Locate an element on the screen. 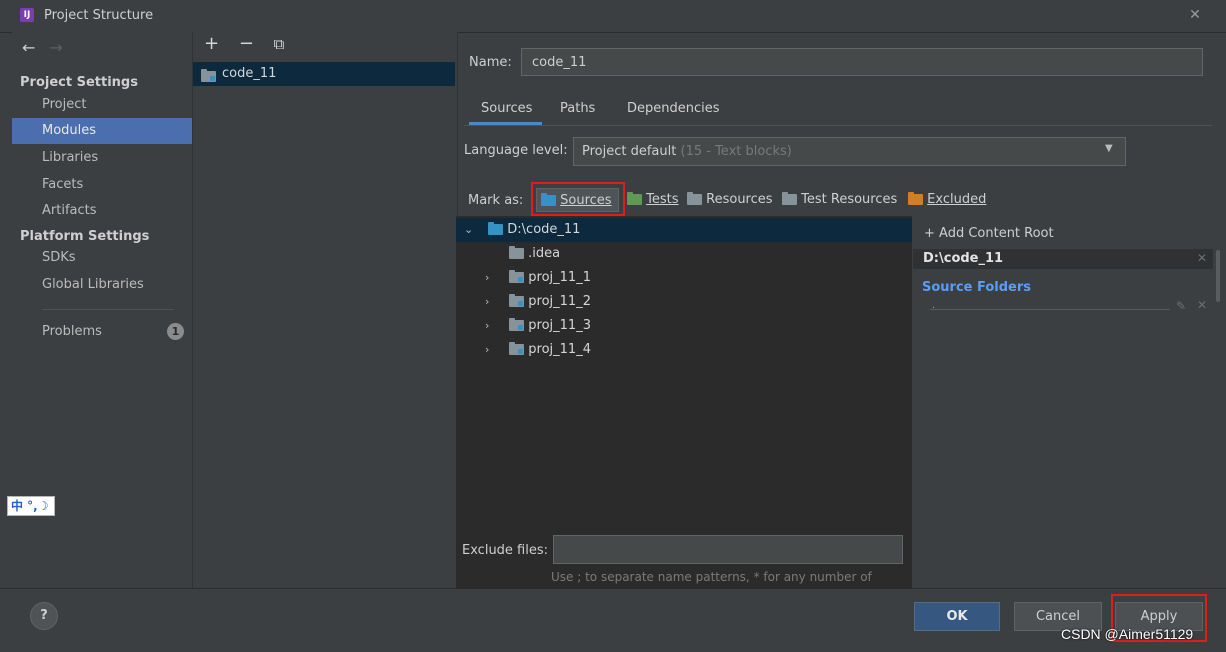 The image size is (1226, 652). window-title: Project Structure is located at coordinates (99, 15).